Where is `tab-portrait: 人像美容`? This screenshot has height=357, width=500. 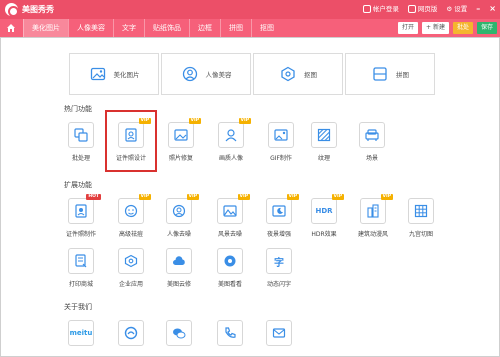
tab-portrait: 人像美容 is located at coordinates (90, 28).